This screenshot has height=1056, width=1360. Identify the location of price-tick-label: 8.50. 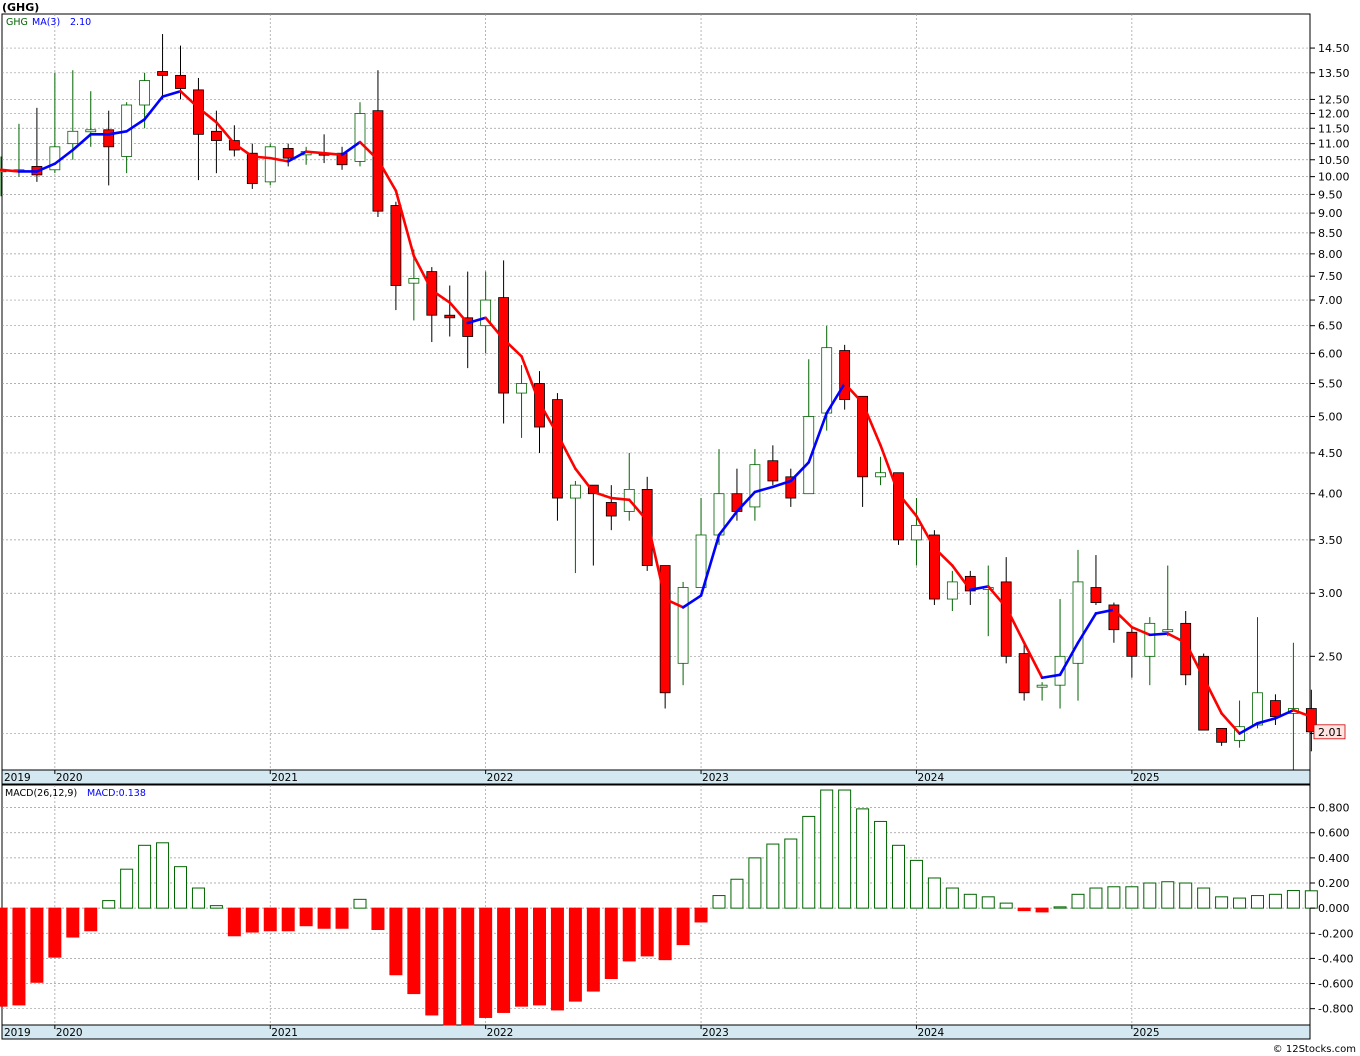
(1330, 233).